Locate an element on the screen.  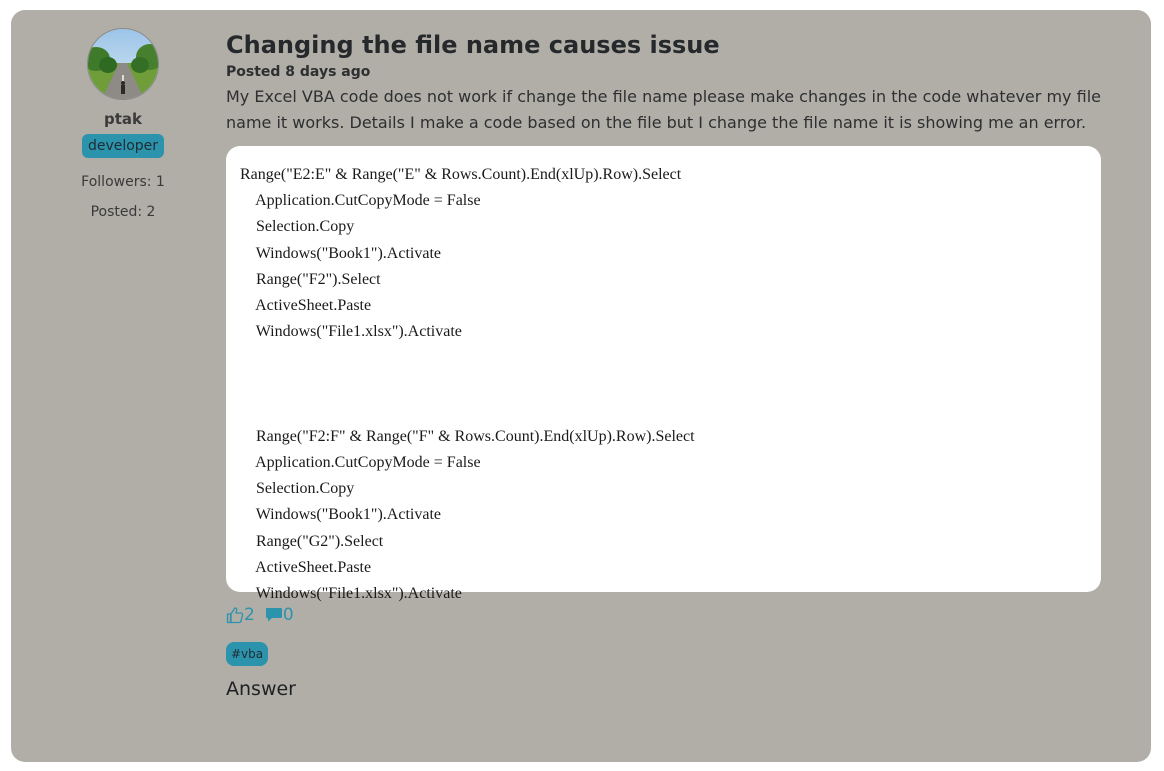
avatar-photo-icon is located at coordinates (123, 64).